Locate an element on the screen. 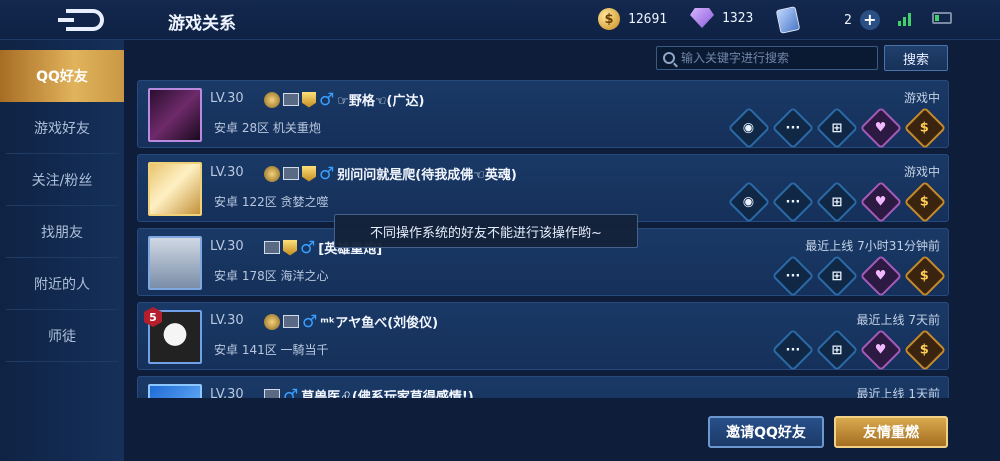  sidebar: QQ好友 游戏好友 关注/粉丝 找朋友 附近的人 师徒 is located at coordinates (62, 250).